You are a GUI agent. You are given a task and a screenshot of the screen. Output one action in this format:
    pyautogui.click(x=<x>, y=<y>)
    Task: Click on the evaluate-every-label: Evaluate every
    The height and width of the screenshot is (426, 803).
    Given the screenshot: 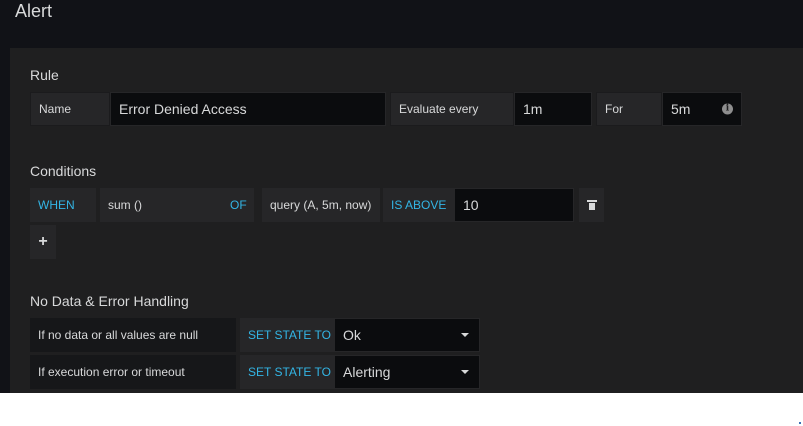 What is the action you would take?
    pyautogui.click(x=452, y=109)
    